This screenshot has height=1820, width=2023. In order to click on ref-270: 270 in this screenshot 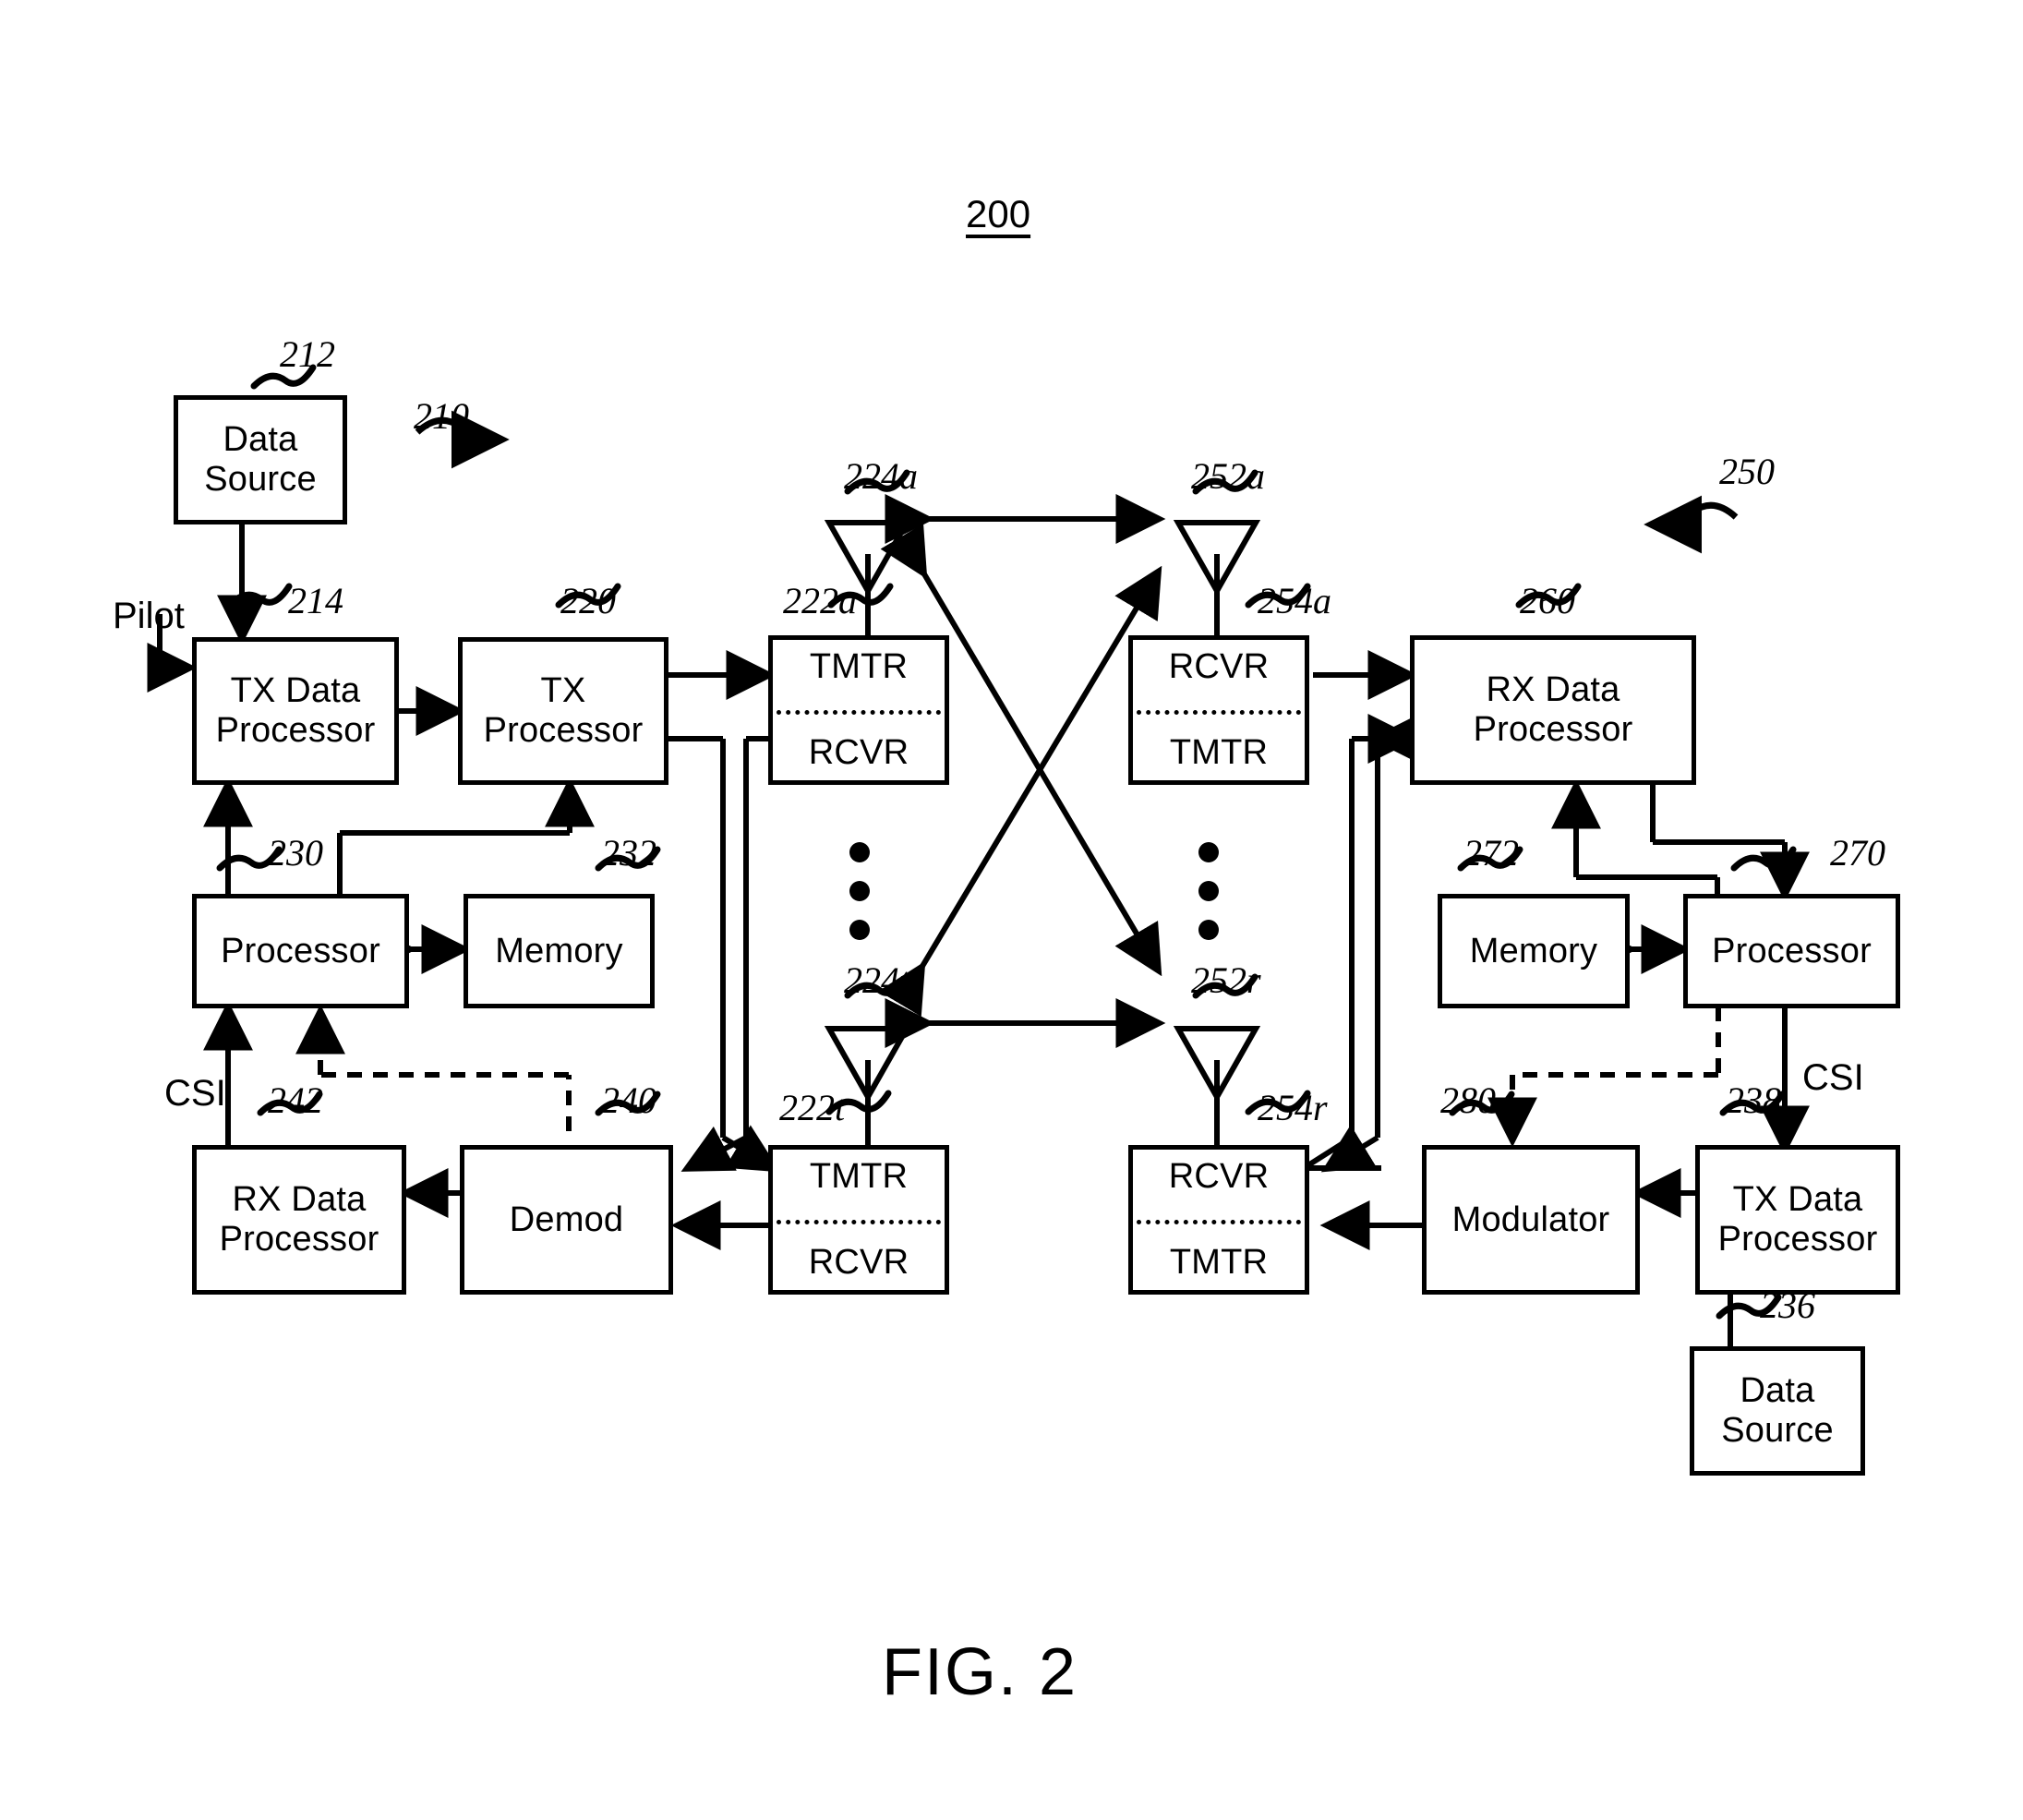, I will do `click(1857, 853)`.